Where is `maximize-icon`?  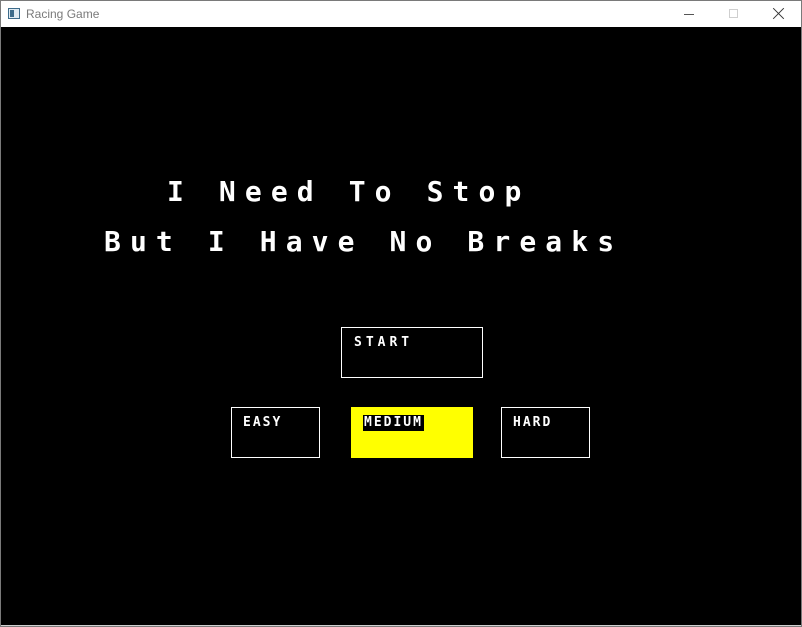
maximize-icon is located at coordinates (733, 13).